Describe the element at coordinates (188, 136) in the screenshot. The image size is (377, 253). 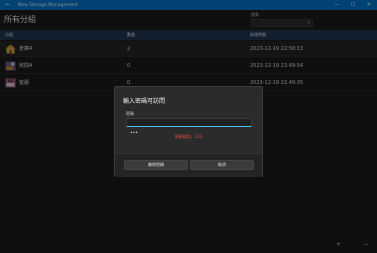
I see `error-message: 密碼錯誤，233` at that location.